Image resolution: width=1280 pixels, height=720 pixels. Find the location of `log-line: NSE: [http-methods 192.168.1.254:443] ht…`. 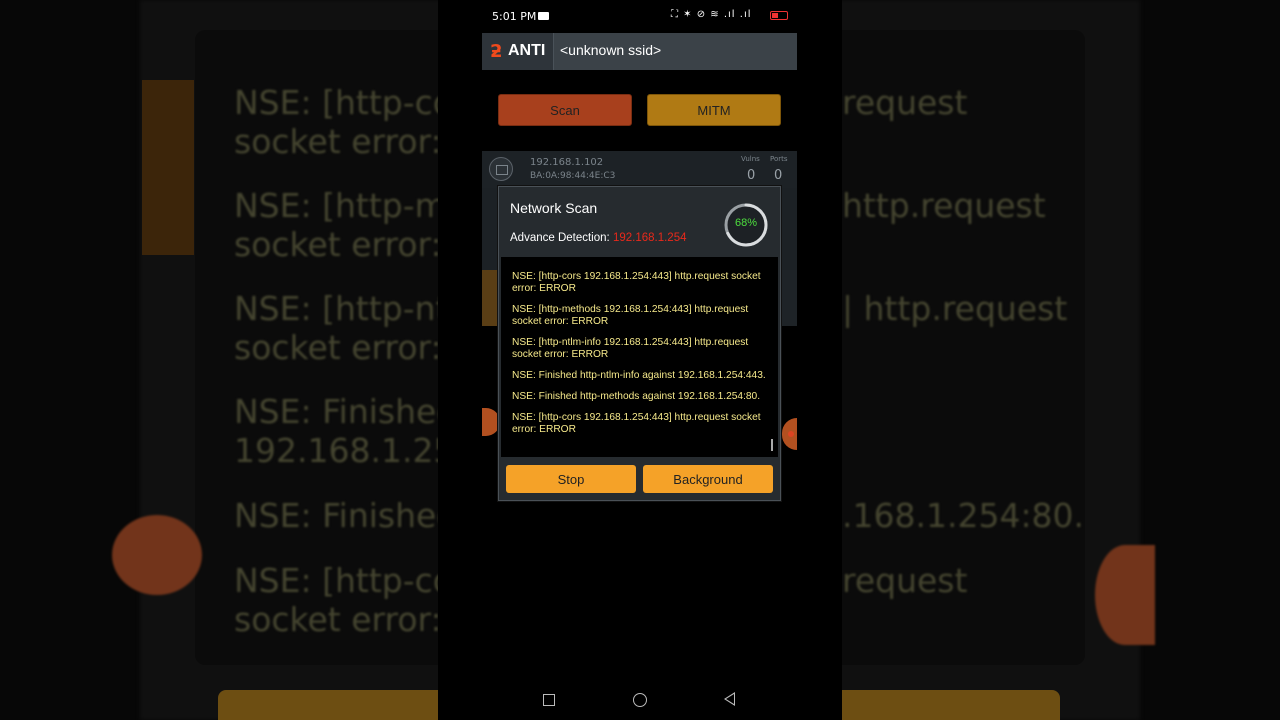

log-line: NSE: [http-methods 192.168.1.254:443] ht… is located at coordinates (630, 315).